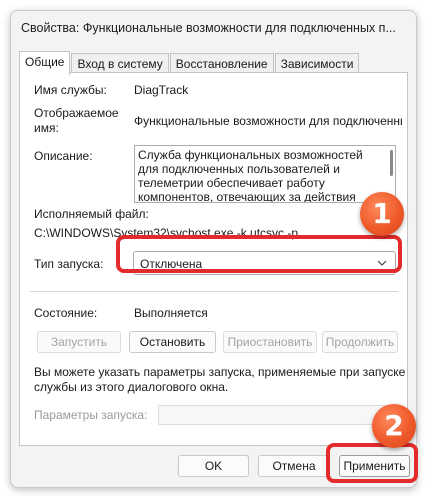 This screenshot has width=433, height=496. I want to click on status-label: Состояние:, so click(66, 313).